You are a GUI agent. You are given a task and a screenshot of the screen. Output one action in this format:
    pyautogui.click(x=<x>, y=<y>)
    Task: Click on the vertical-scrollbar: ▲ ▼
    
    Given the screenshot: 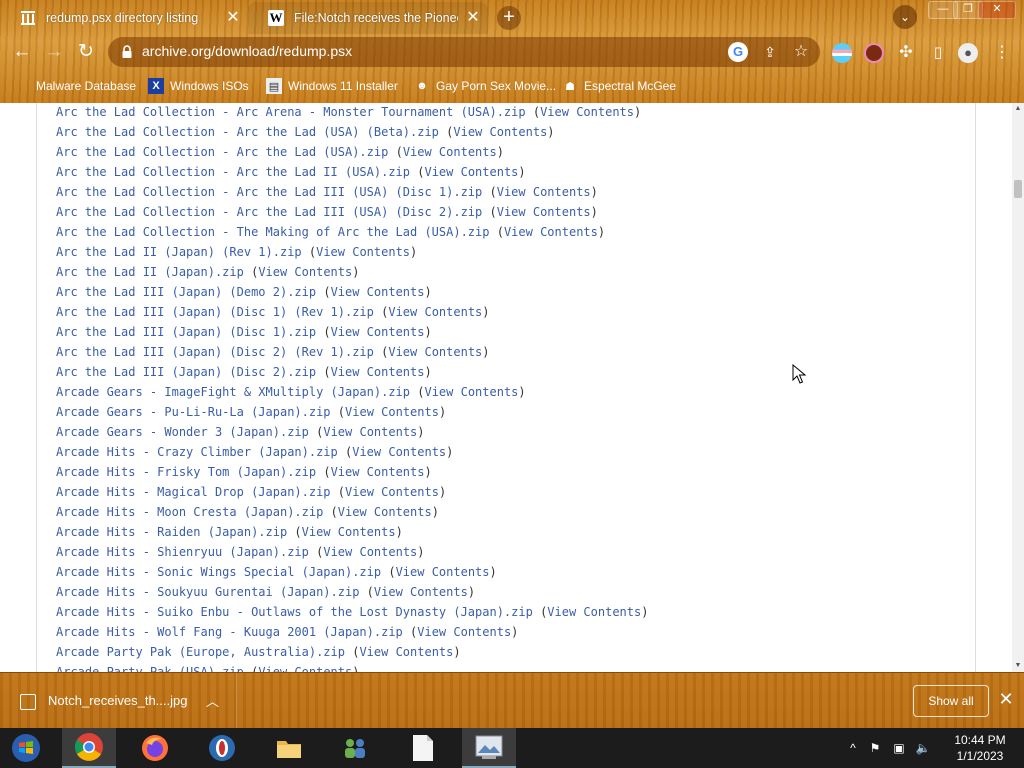 What is the action you would take?
    pyautogui.click(x=1018, y=387)
    